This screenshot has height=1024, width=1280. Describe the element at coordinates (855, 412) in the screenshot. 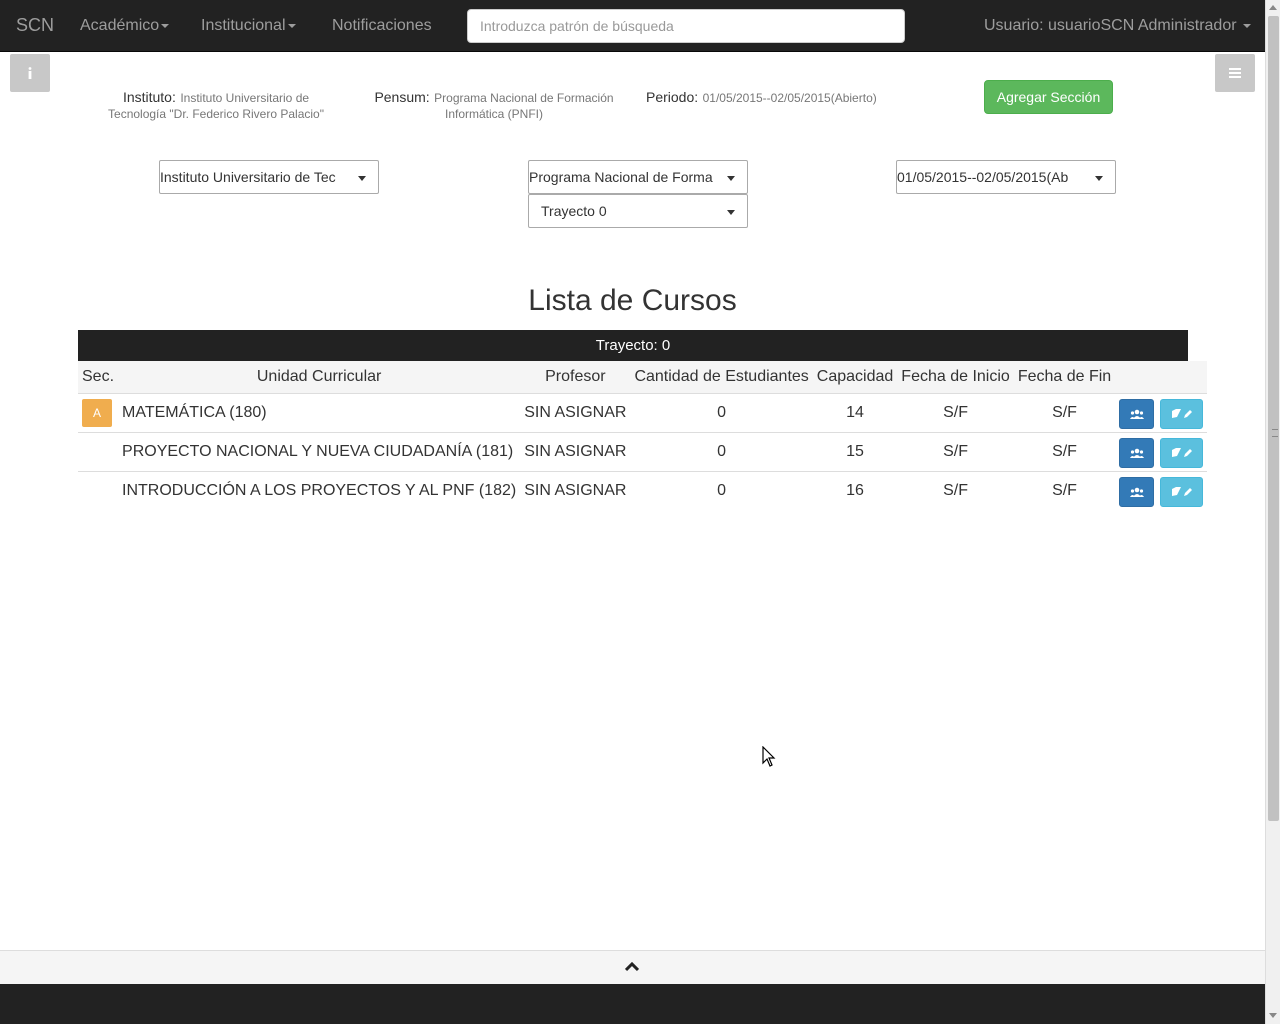

I see `capacidad-cell: 14` at that location.